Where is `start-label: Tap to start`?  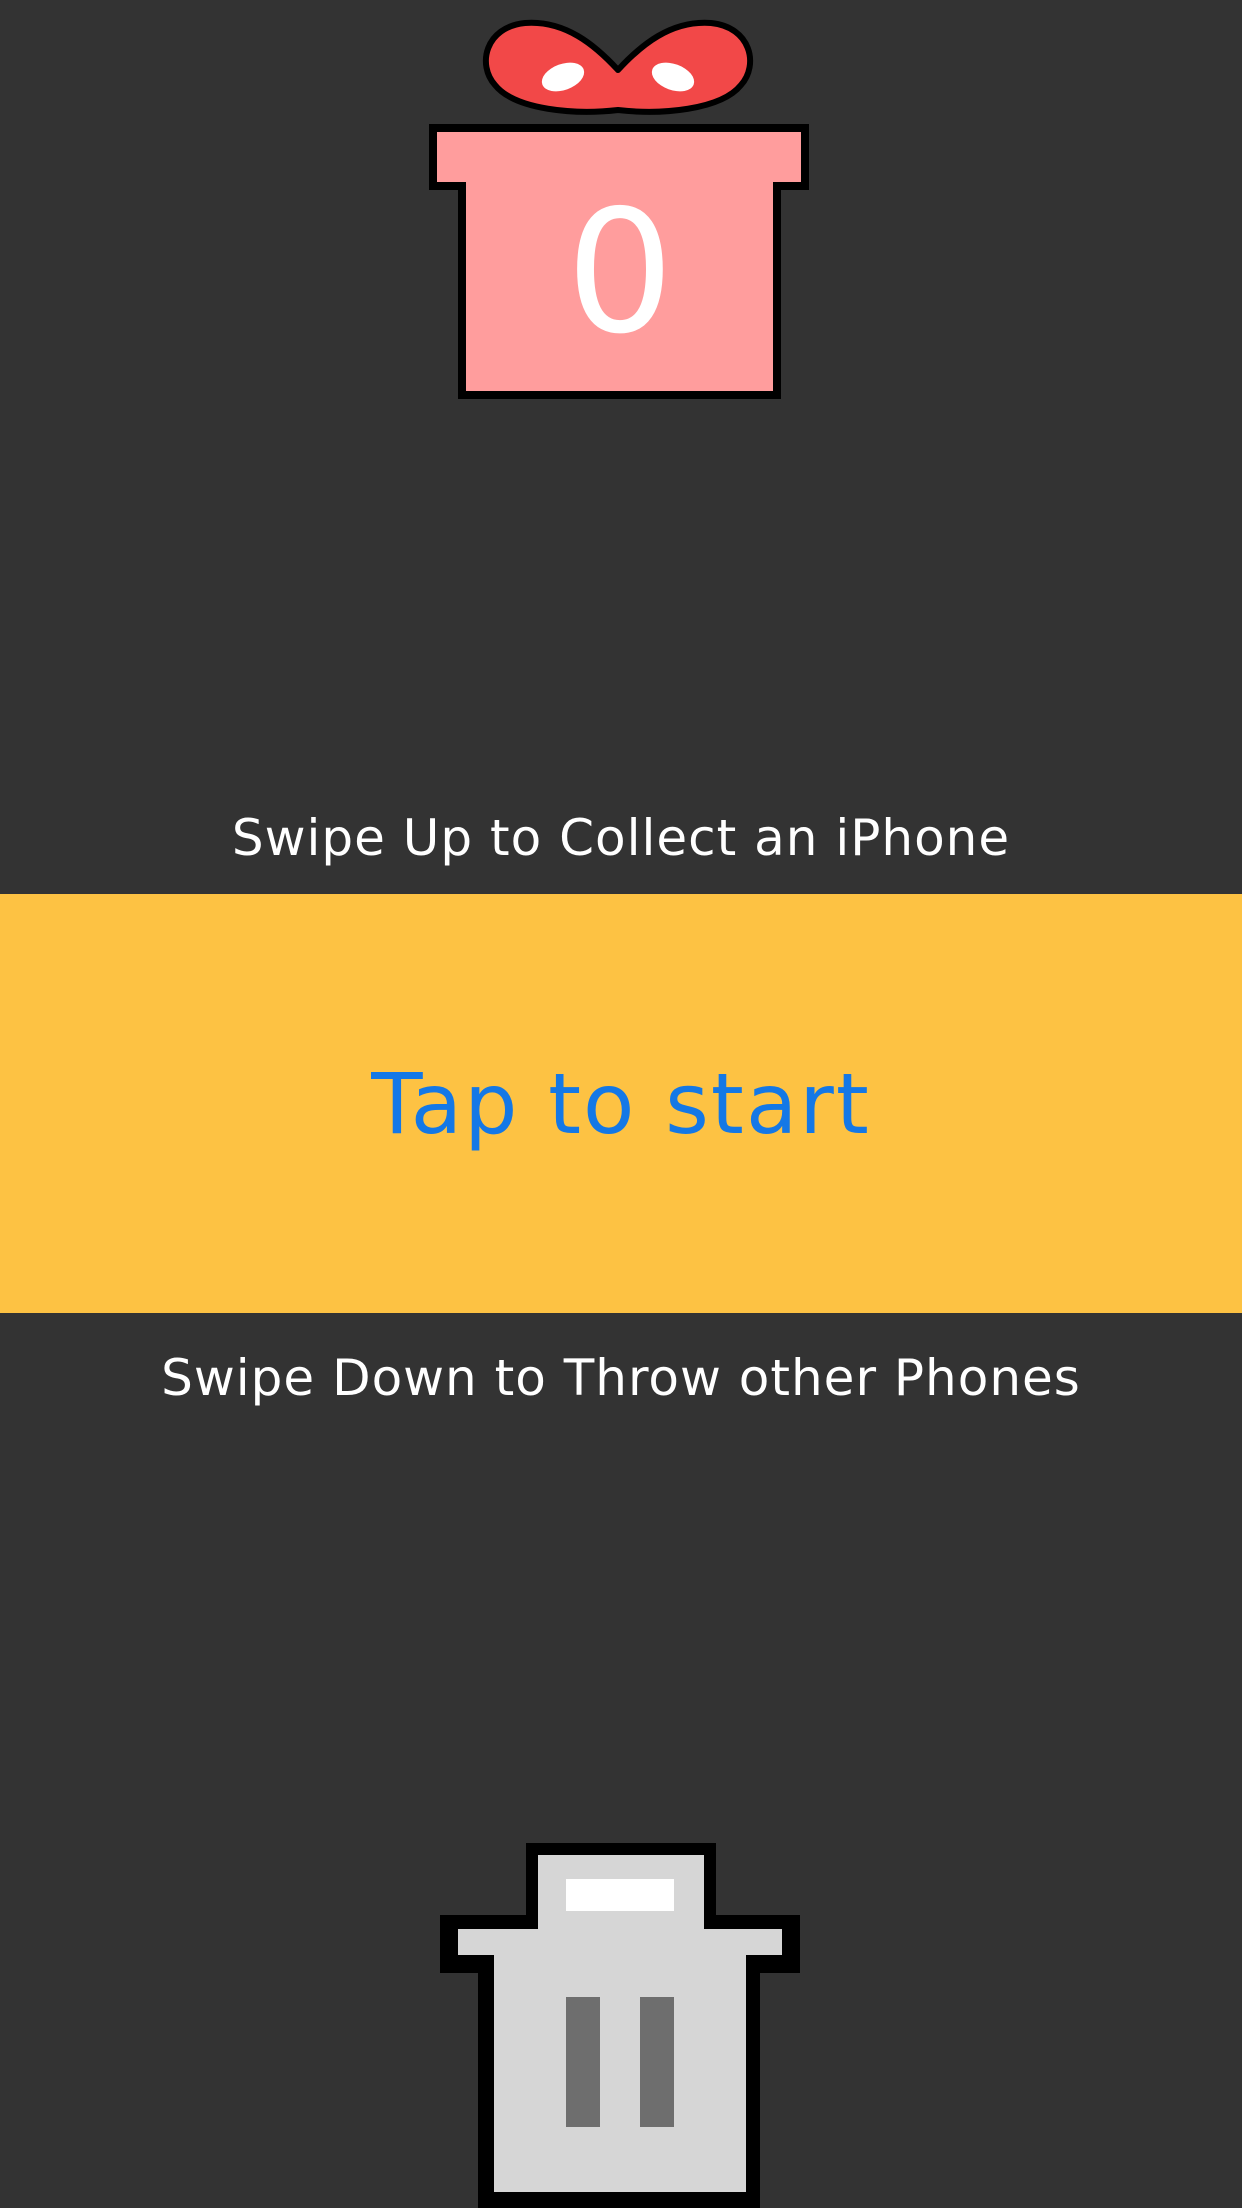
start-label: Tap to start is located at coordinates (621, 1103).